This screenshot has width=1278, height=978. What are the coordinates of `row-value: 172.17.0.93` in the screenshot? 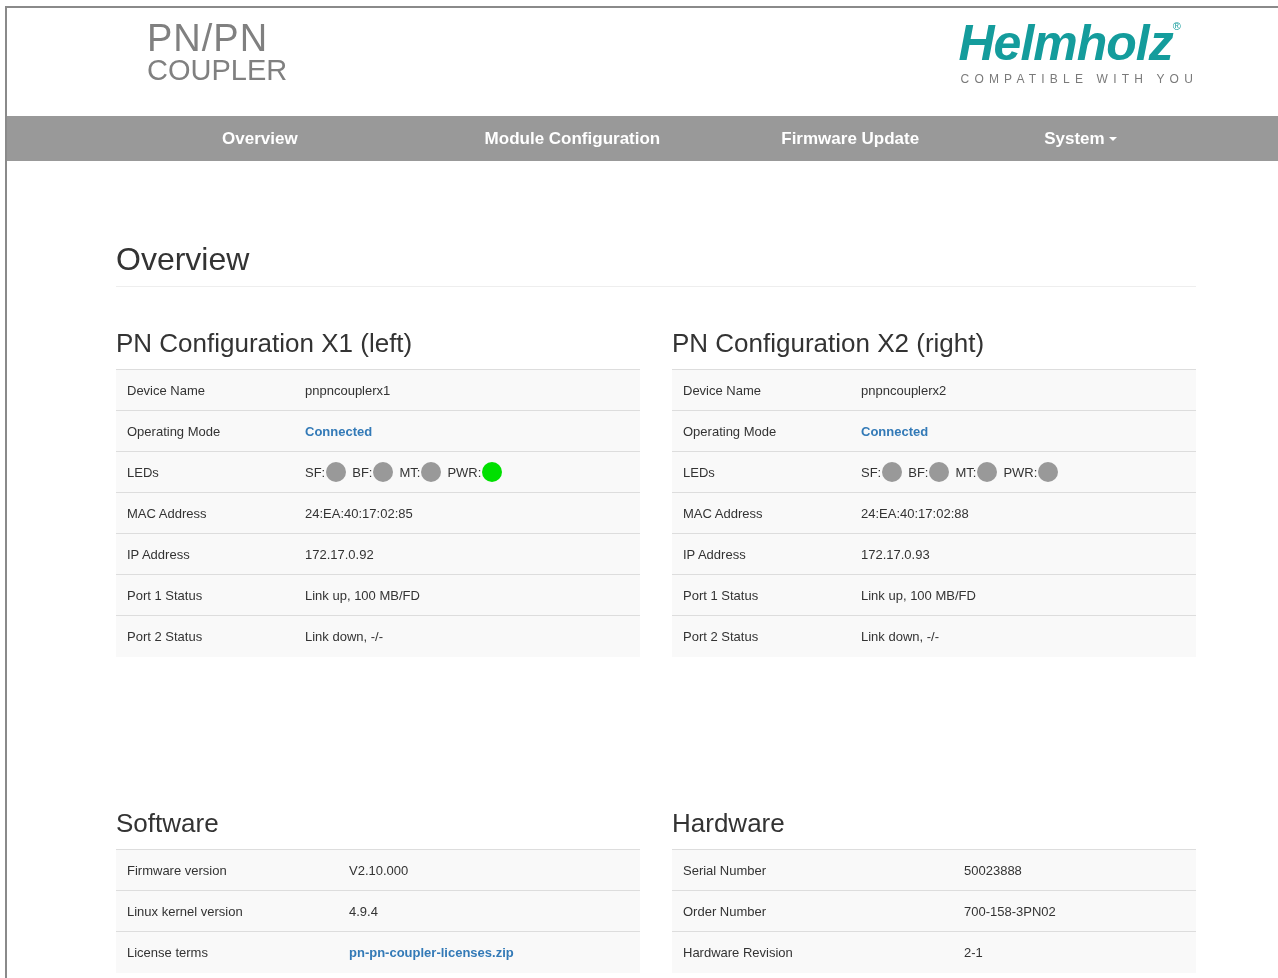 It's located at (896, 554).